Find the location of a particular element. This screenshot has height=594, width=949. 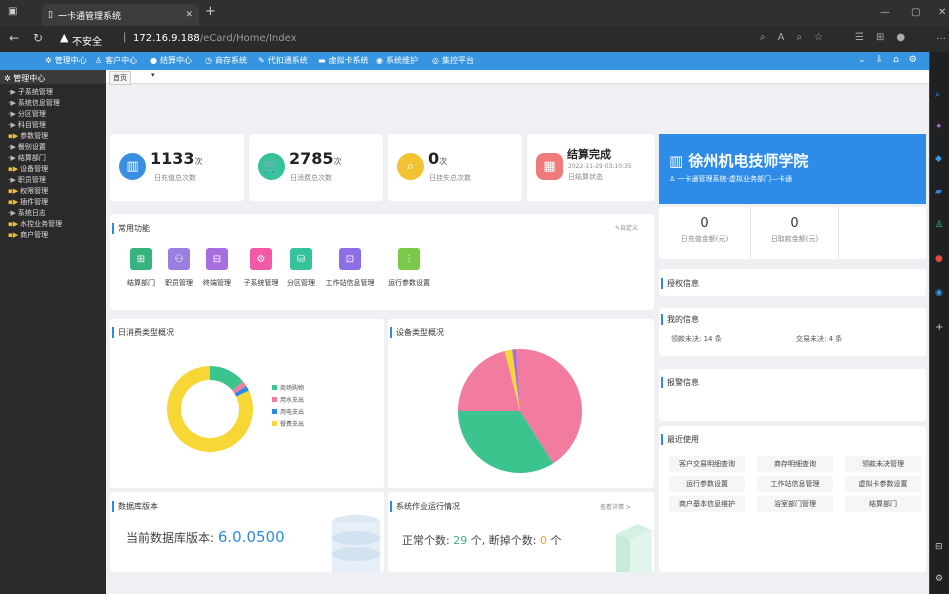

pending-withdrawal: 领款未决: 14 条 is located at coordinates (696, 339).